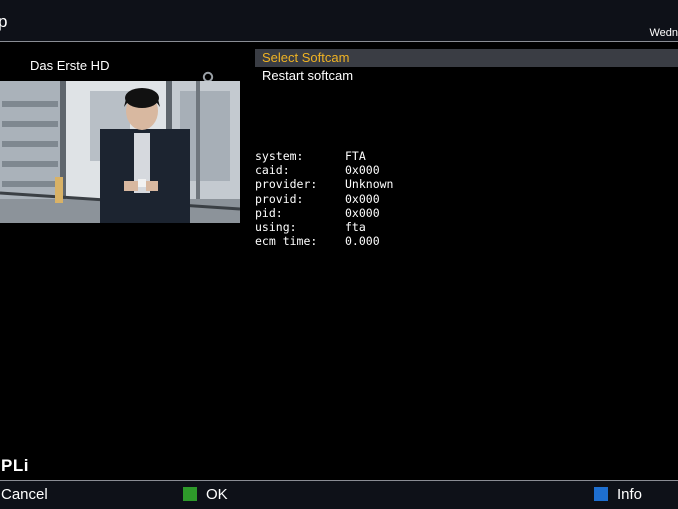  Describe the element at coordinates (369, 184) in the screenshot. I see `info-value: Unknown` at that location.